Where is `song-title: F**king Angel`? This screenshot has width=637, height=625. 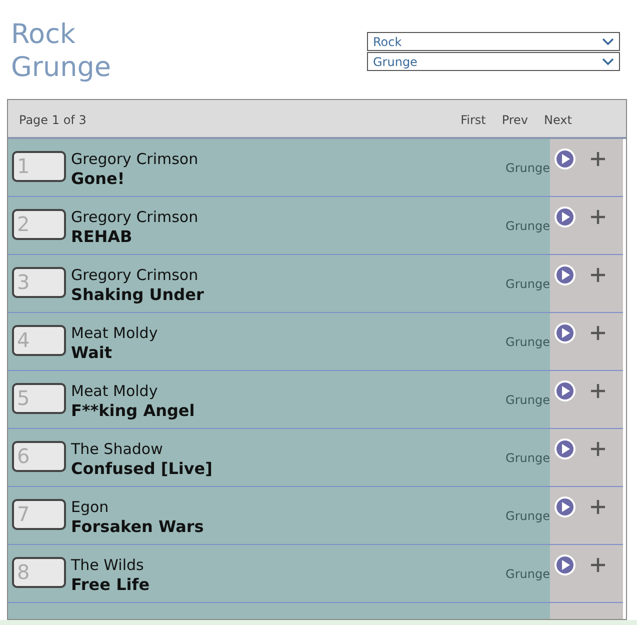
song-title: F**king Angel is located at coordinates (133, 411).